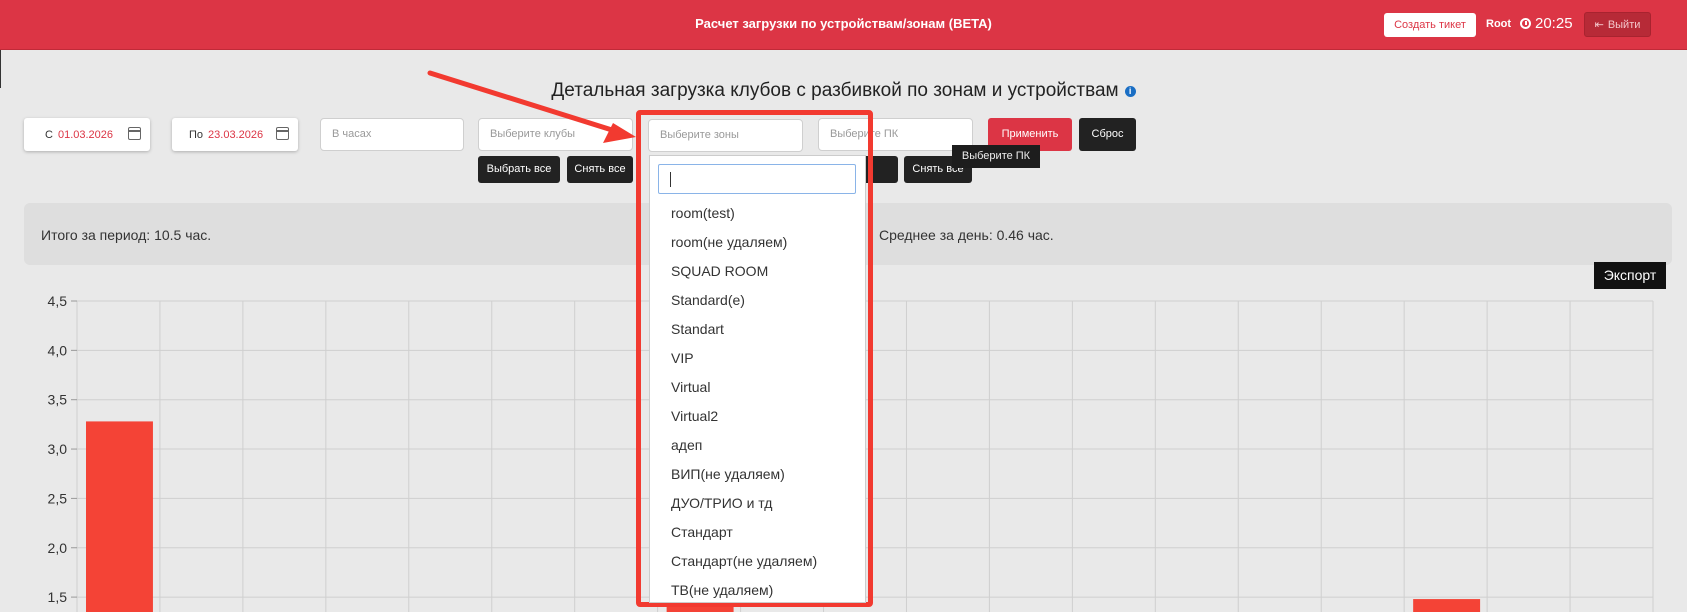 This screenshot has height=612, width=1687. Describe the element at coordinates (1430, 25) in the screenshot. I see `create-ticket-button: Создать тикет` at that location.